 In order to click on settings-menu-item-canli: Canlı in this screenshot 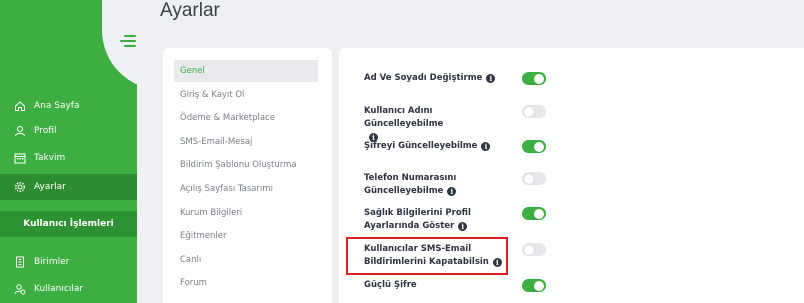, I will do `click(246, 260)`.